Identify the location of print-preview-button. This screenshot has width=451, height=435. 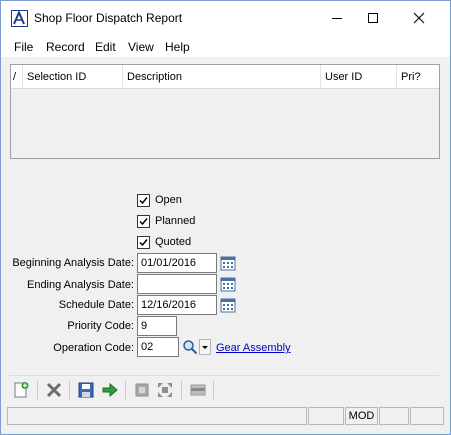
(142, 390).